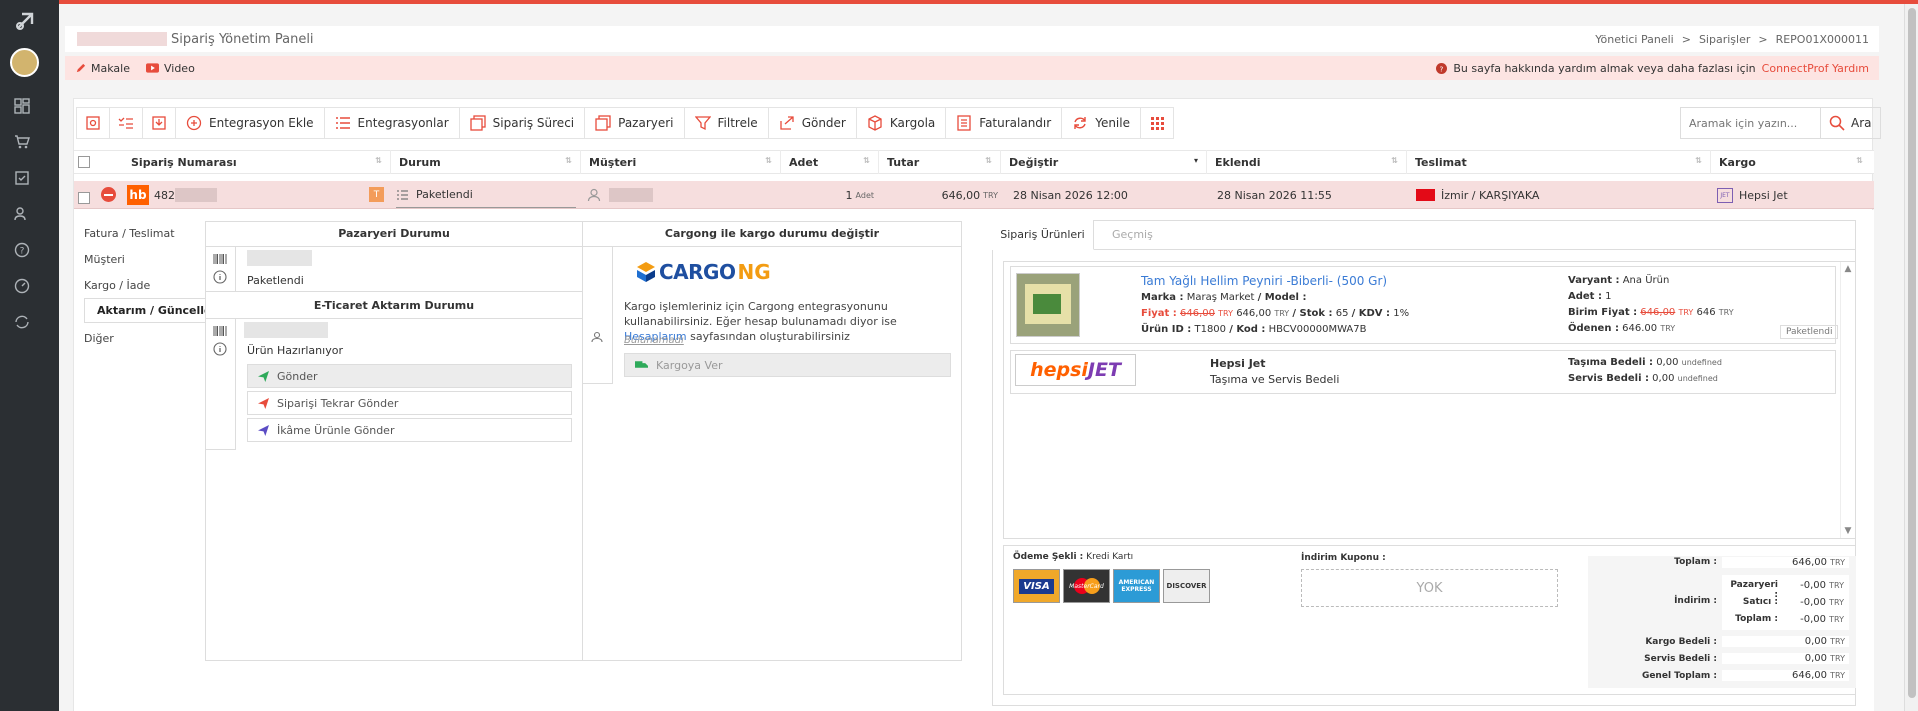 The image size is (1918, 711). What do you see at coordinates (25, 181) in the screenshot?
I see `orders-icon` at bounding box center [25, 181].